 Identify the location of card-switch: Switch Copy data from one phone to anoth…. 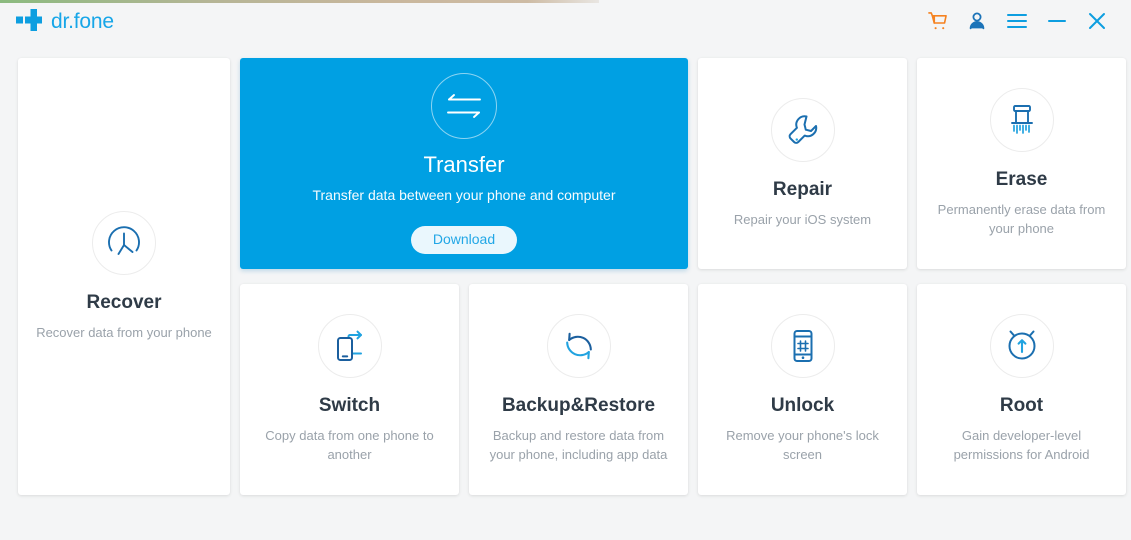
(349, 389).